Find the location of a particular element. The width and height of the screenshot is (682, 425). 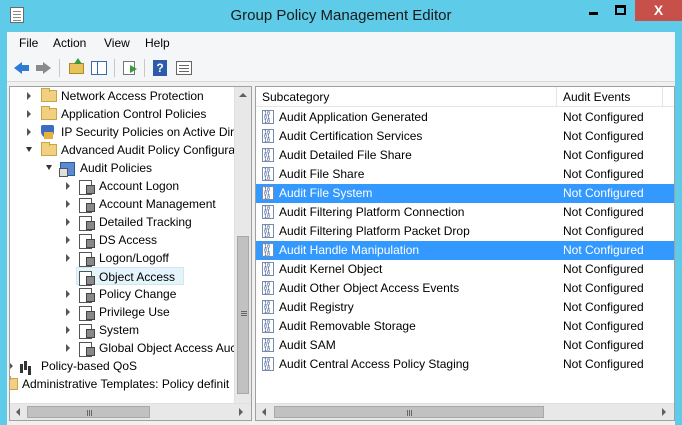

column-header-subcategory: Subcategory is located at coordinates (292, 97).